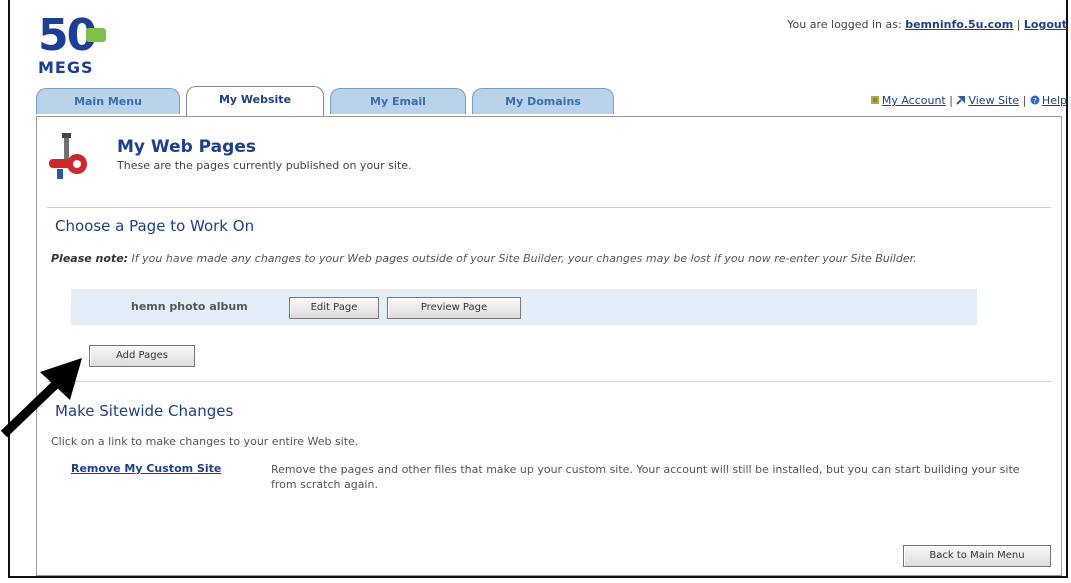  What do you see at coordinates (914, 100) in the screenshot?
I see `my-account-link: My Account` at bounding box center [914, 100].